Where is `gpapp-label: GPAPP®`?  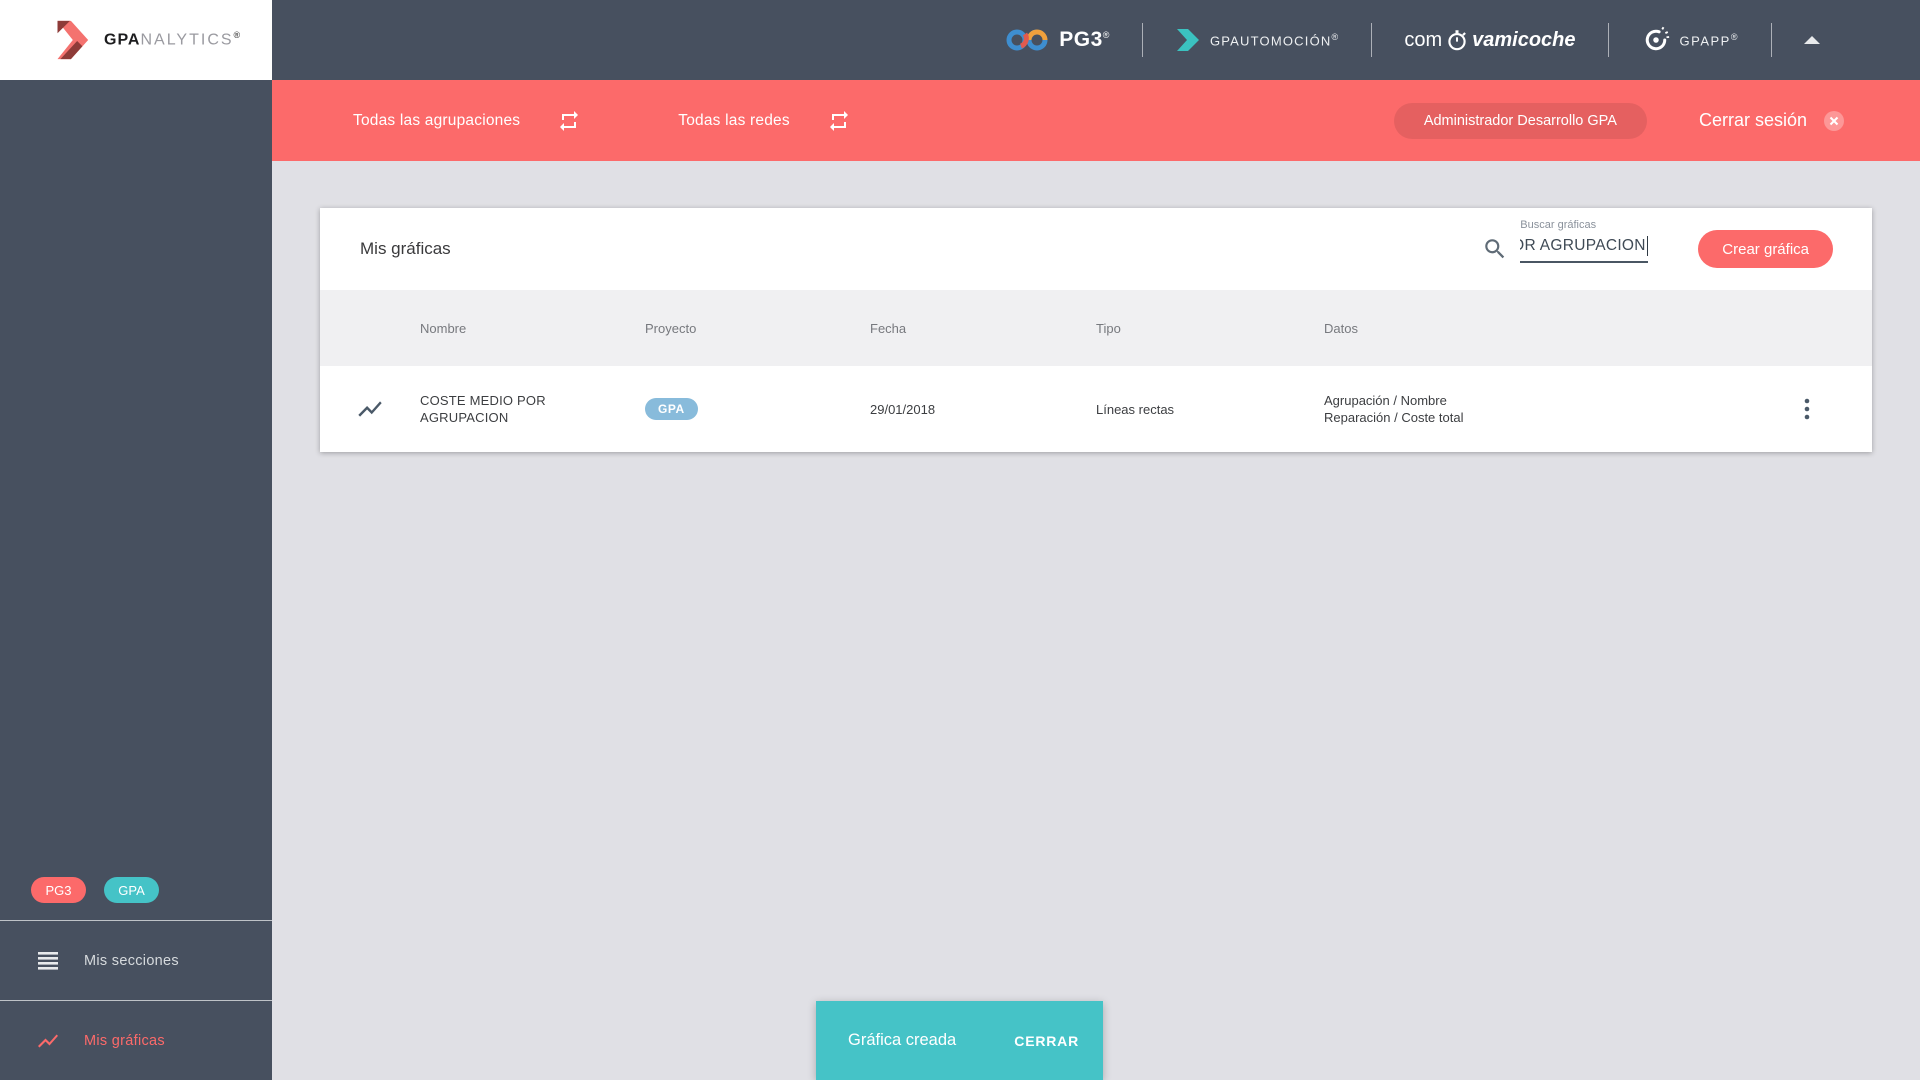 gpapp-label: GPAPP® is located at coordinates (1709, 40).